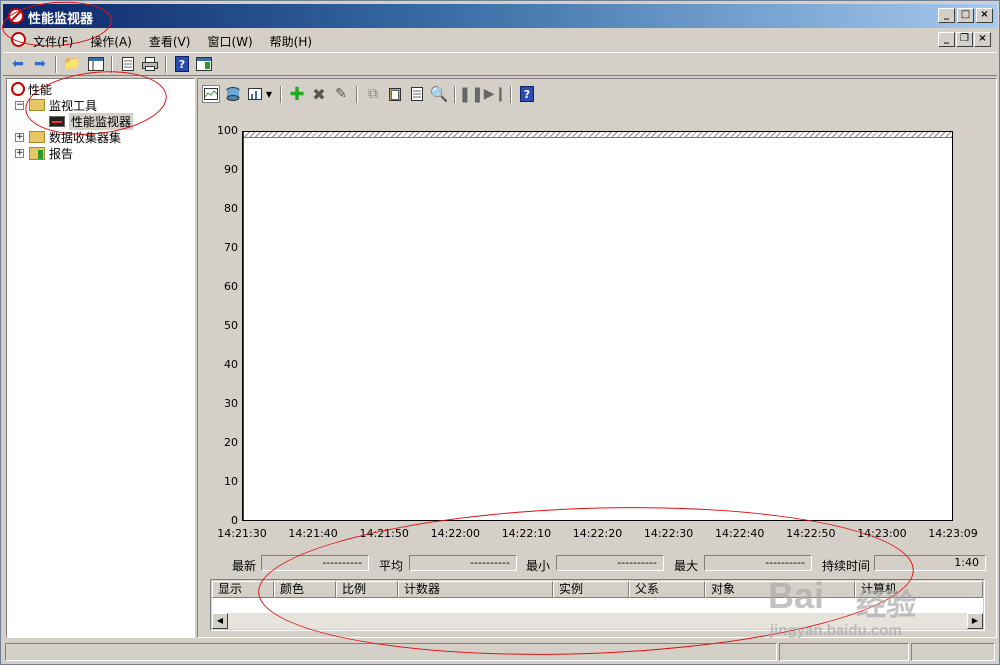 This screenshot has width=1000, height=665. I want to click on y-tick-label: 20, so click(231, 442).